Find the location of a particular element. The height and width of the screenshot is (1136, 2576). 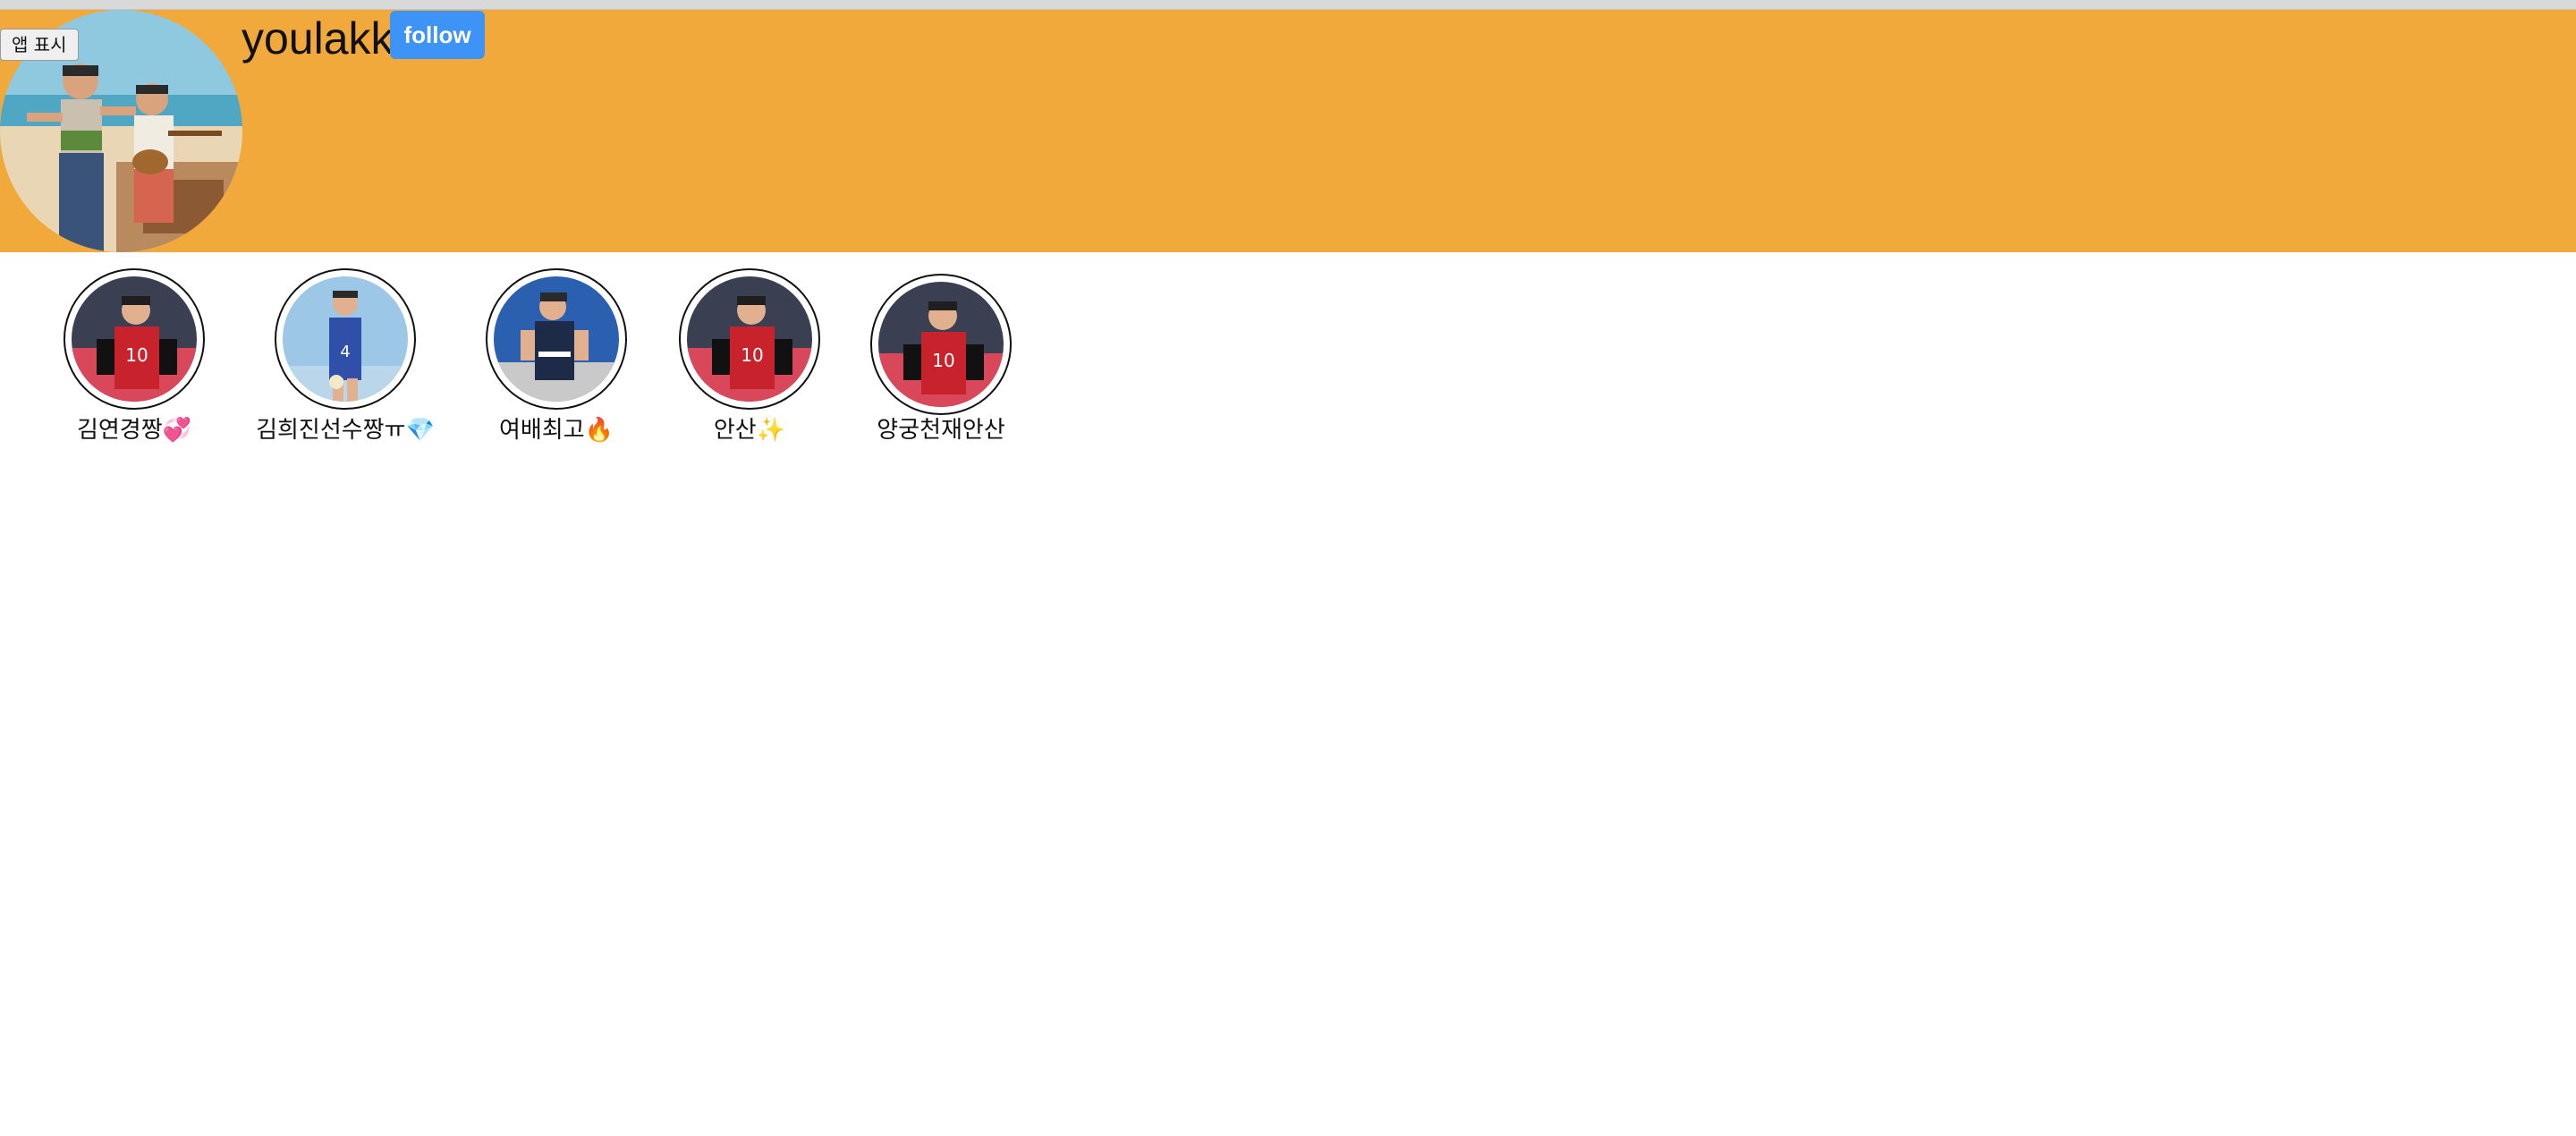

highlight-label: 안산✨ is located at coordinates (749, 430).